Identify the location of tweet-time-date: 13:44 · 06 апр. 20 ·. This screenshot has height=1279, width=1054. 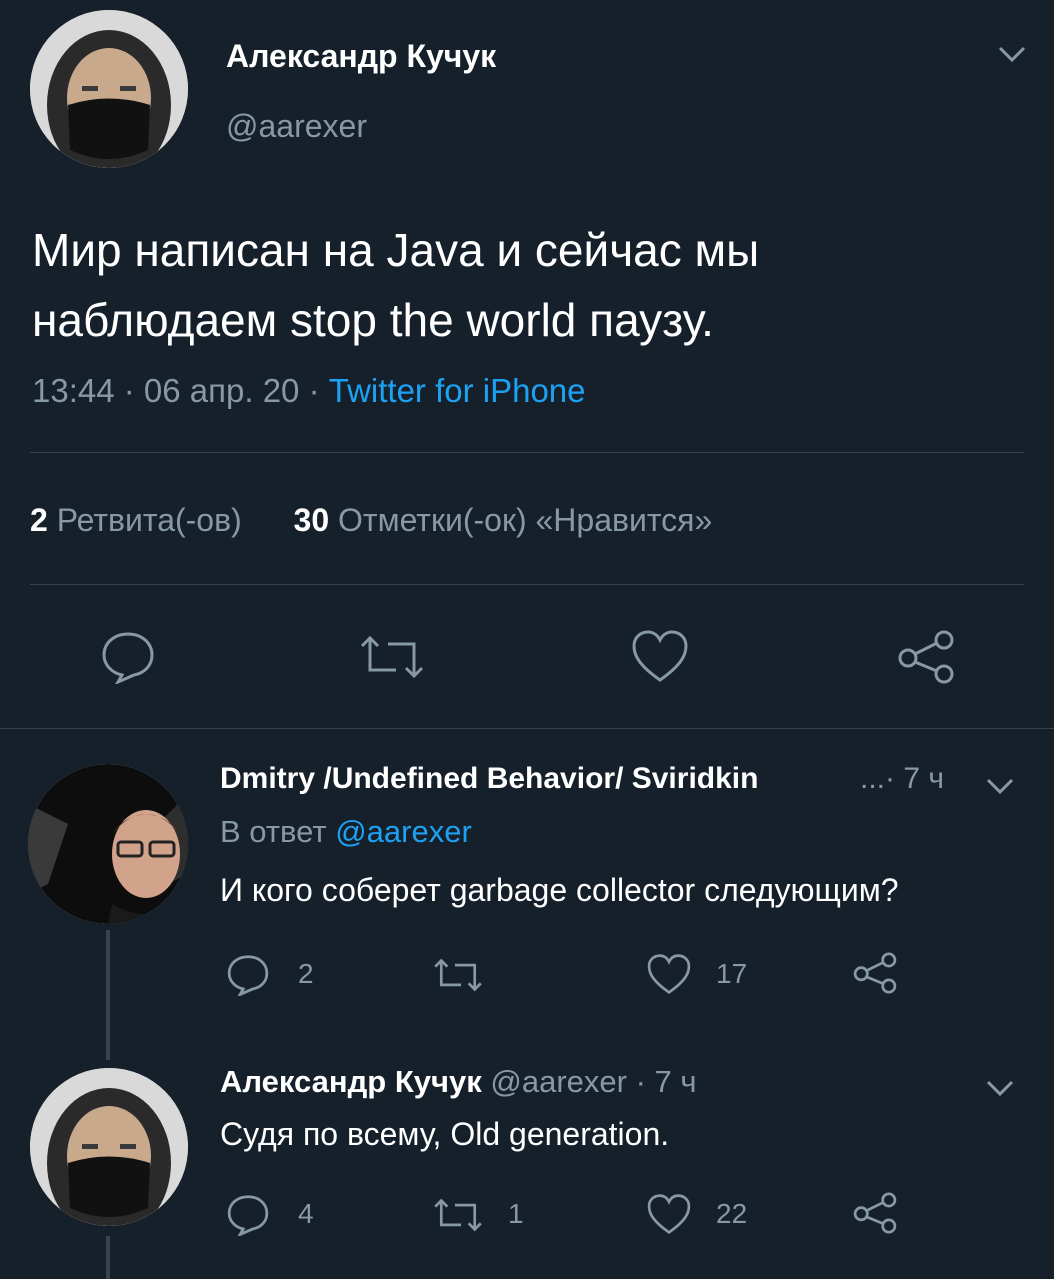
(180, 390).